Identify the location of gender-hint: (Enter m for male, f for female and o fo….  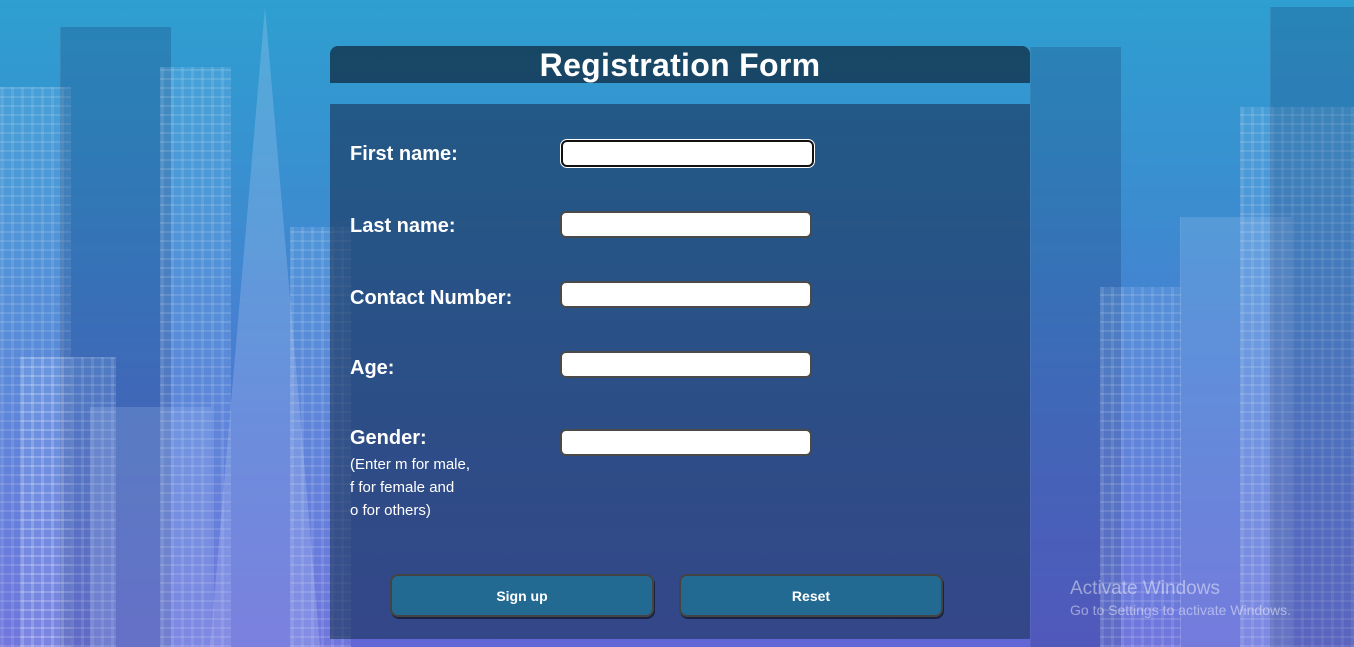
(410, 487).